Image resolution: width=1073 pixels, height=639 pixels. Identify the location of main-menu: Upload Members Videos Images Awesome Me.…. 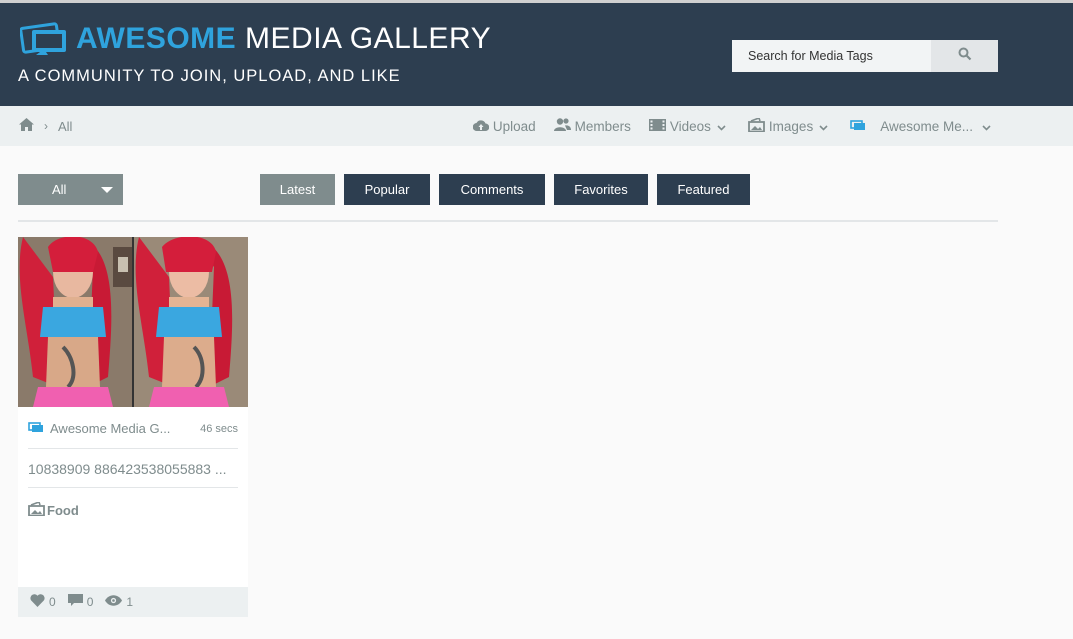
(725, 126).